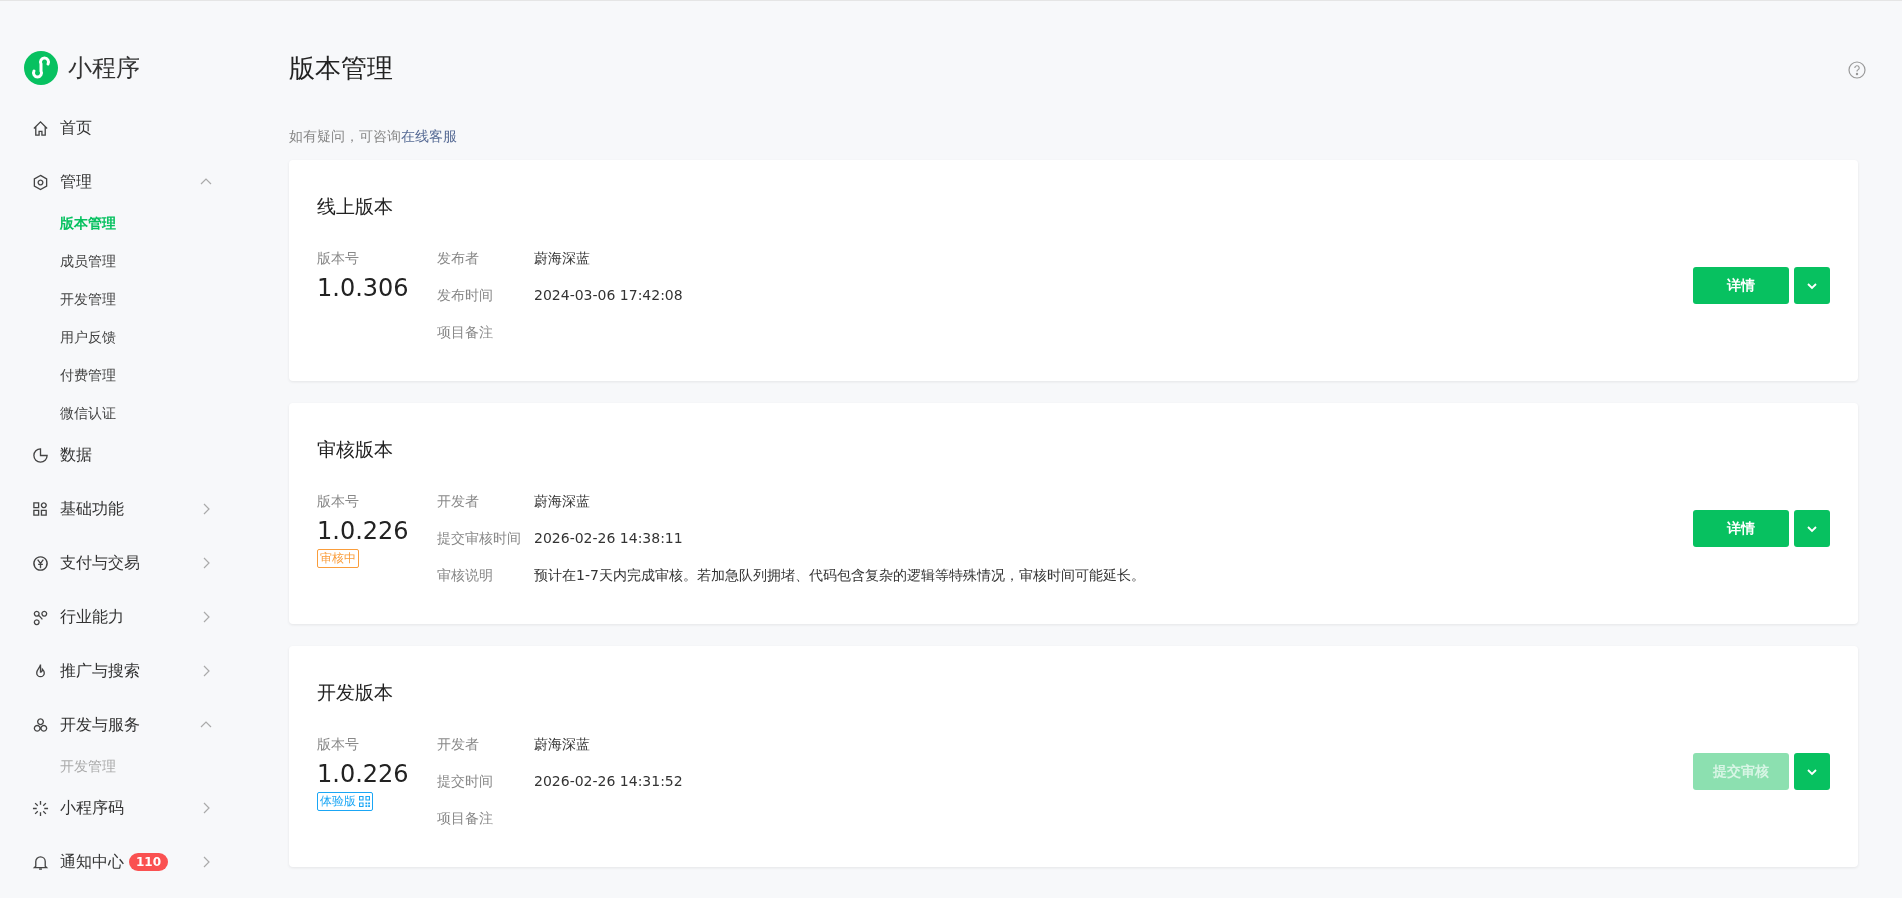 This screenshot has width=1902, height=898. I want to click on field-value: 预计在1-7天内完成审核。若加急队列拥堵、代码包含复杂的逻辑等特殊情况，审核时间可能延长。, so click(839, 576).